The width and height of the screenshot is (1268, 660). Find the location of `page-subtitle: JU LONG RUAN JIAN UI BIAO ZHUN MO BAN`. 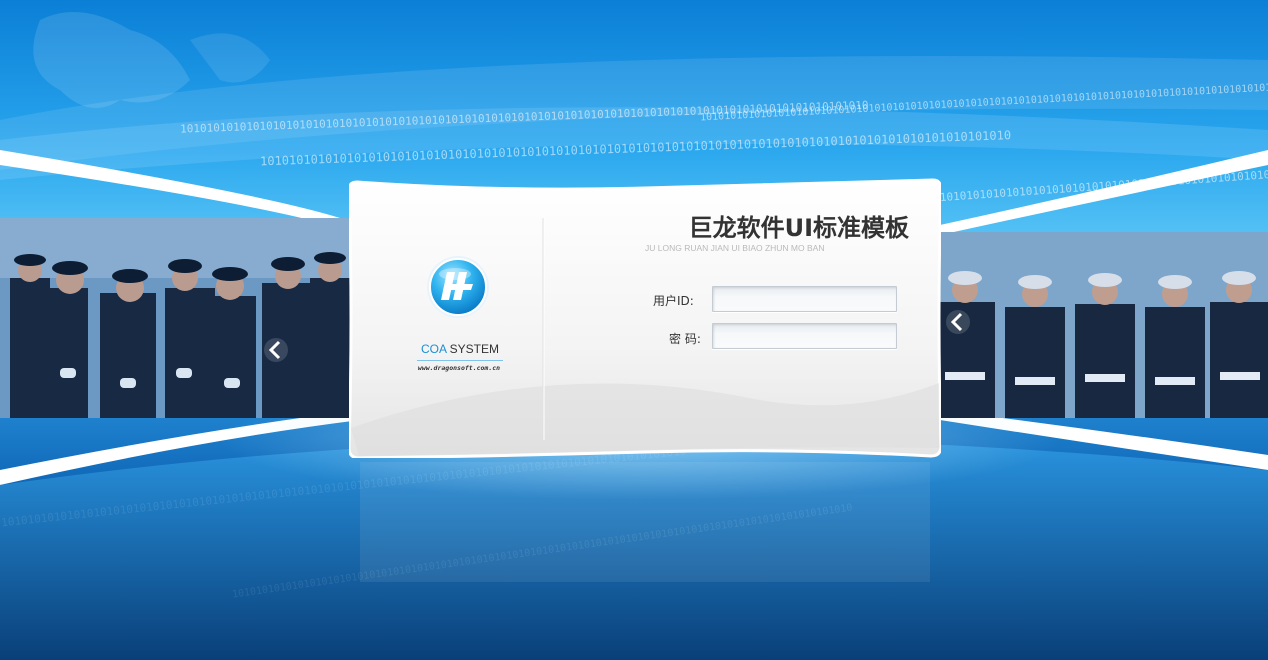

page-subtitle: JU LONG RUAN JIAN UI BIAO ZHUN MO BAN is located at coordinates (735, 248).